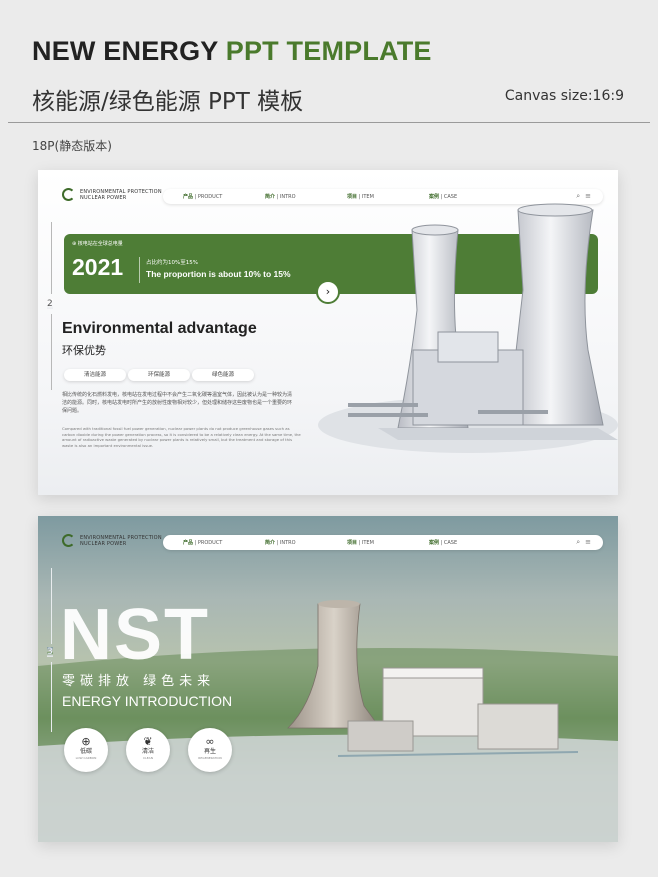 Image resolution: width=658 pixels, height=877 pixels. What do you see at coordinates (50, 652) in the screenshot?
I see `page-number: 3` at bounding box center [50, 652].